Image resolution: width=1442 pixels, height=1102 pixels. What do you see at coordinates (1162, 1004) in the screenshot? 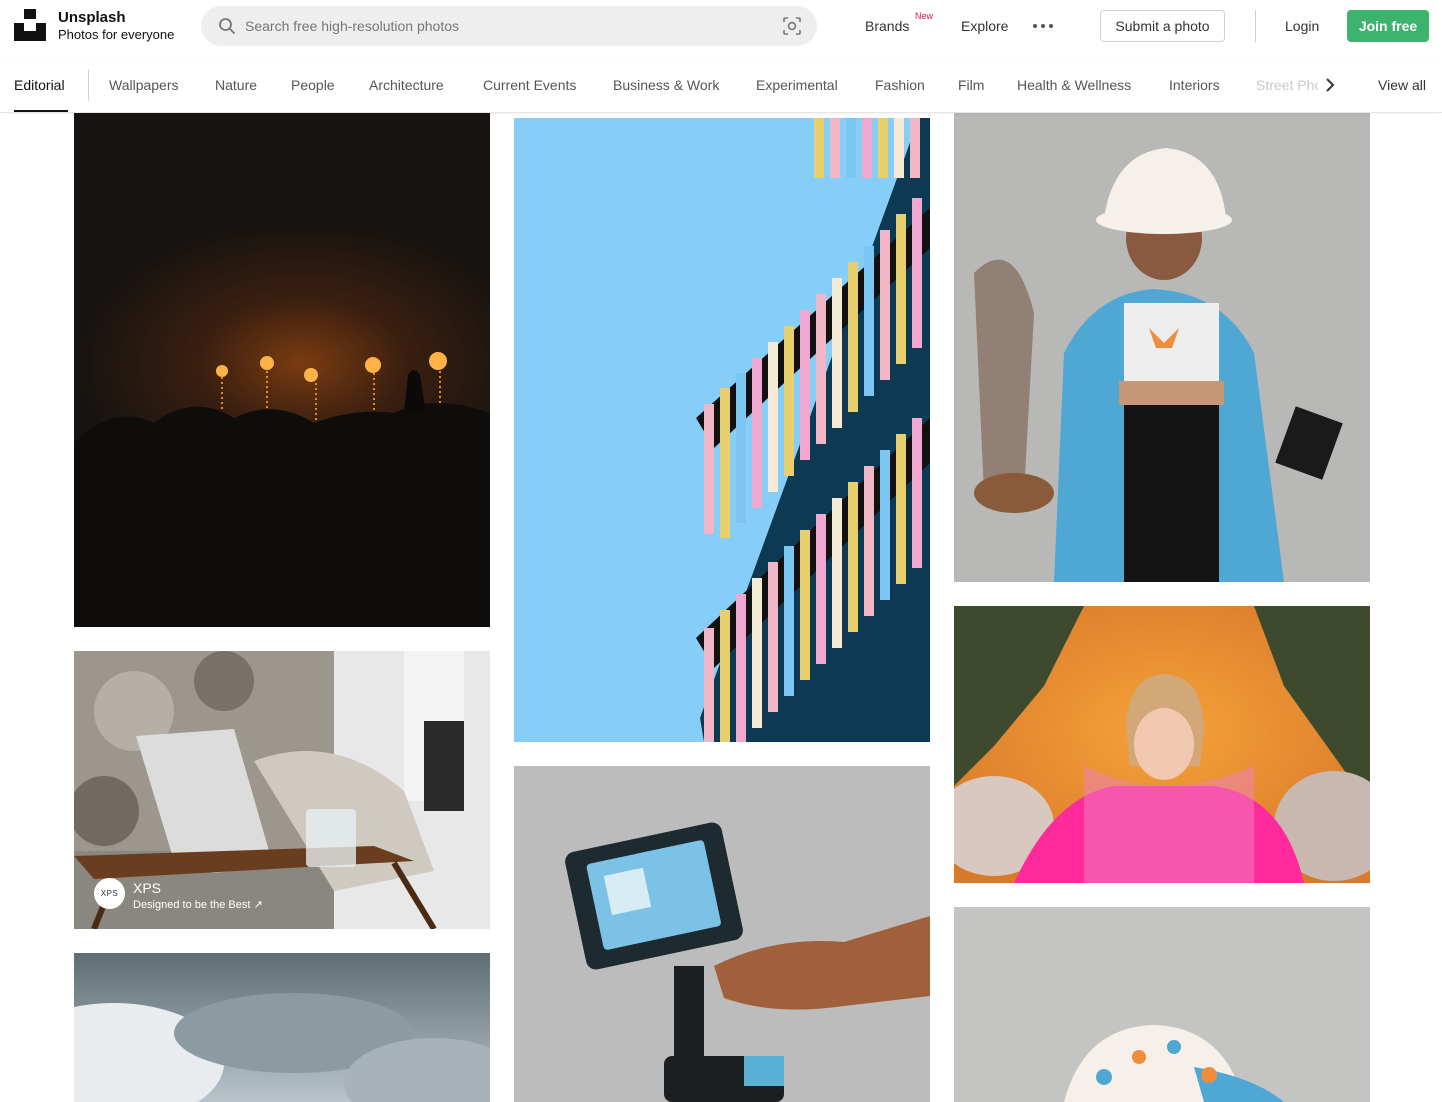
I see `butterfly-hat-closeup-photo` at bounding box center [1162, 1004].